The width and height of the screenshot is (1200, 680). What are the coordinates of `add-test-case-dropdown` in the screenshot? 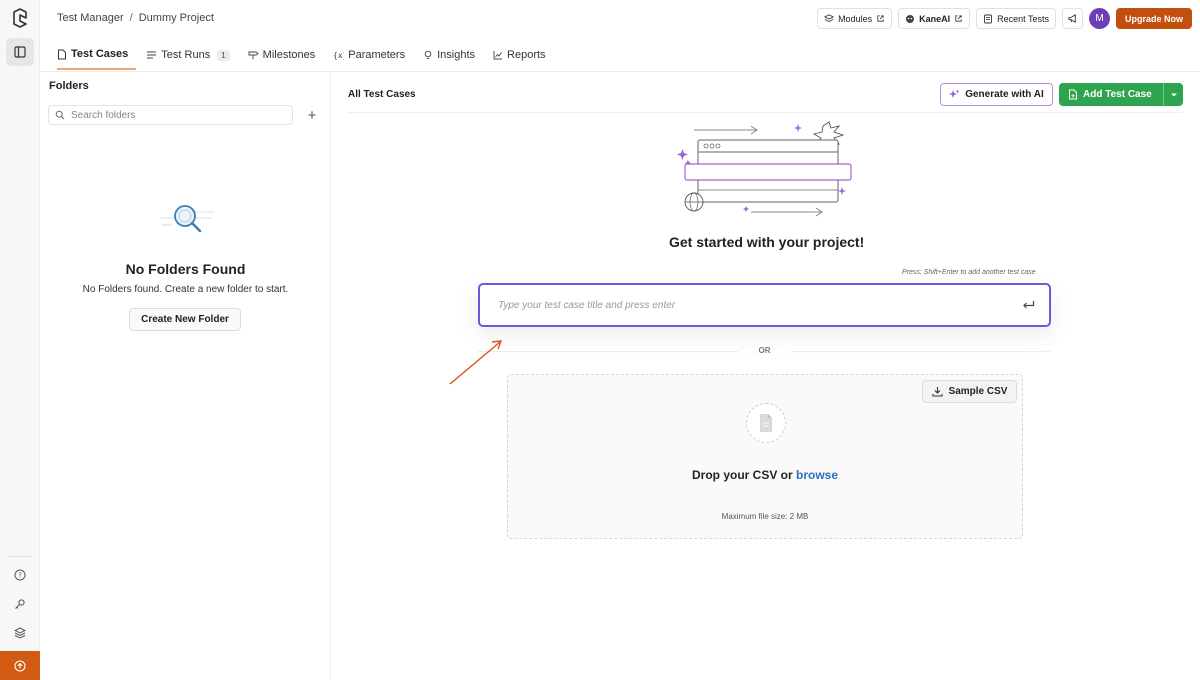 It's located at (1173, 94).